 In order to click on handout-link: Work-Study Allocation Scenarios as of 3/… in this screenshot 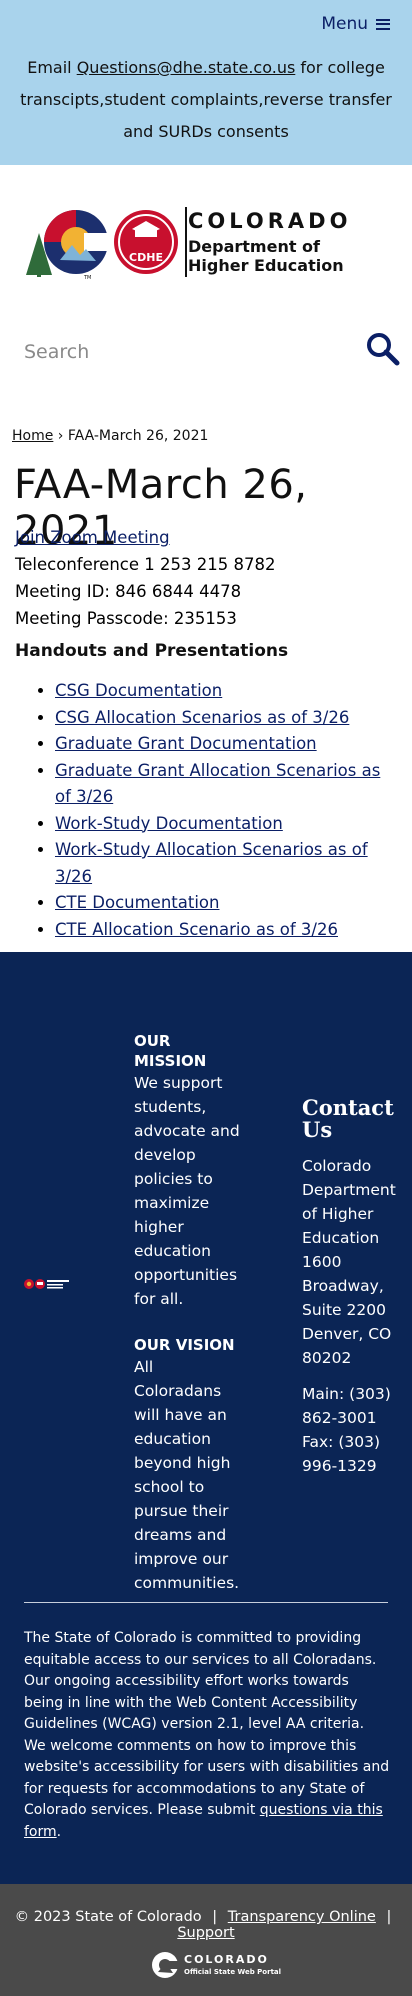, I will do `click(211, 863)`.